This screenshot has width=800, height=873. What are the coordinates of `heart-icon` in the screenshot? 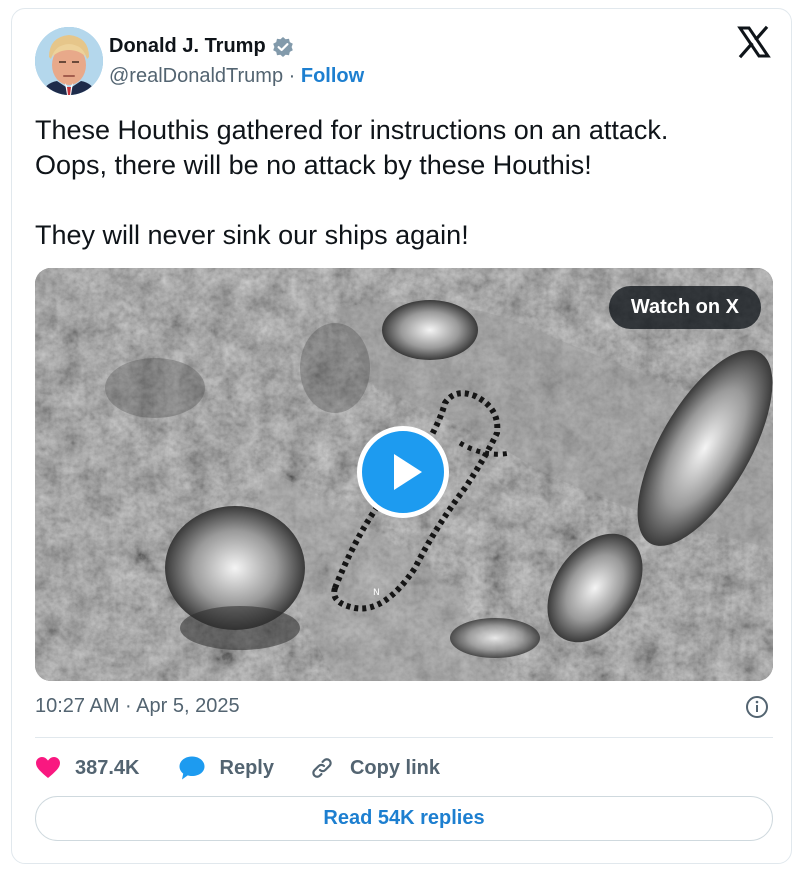 It's located at (48, 767).